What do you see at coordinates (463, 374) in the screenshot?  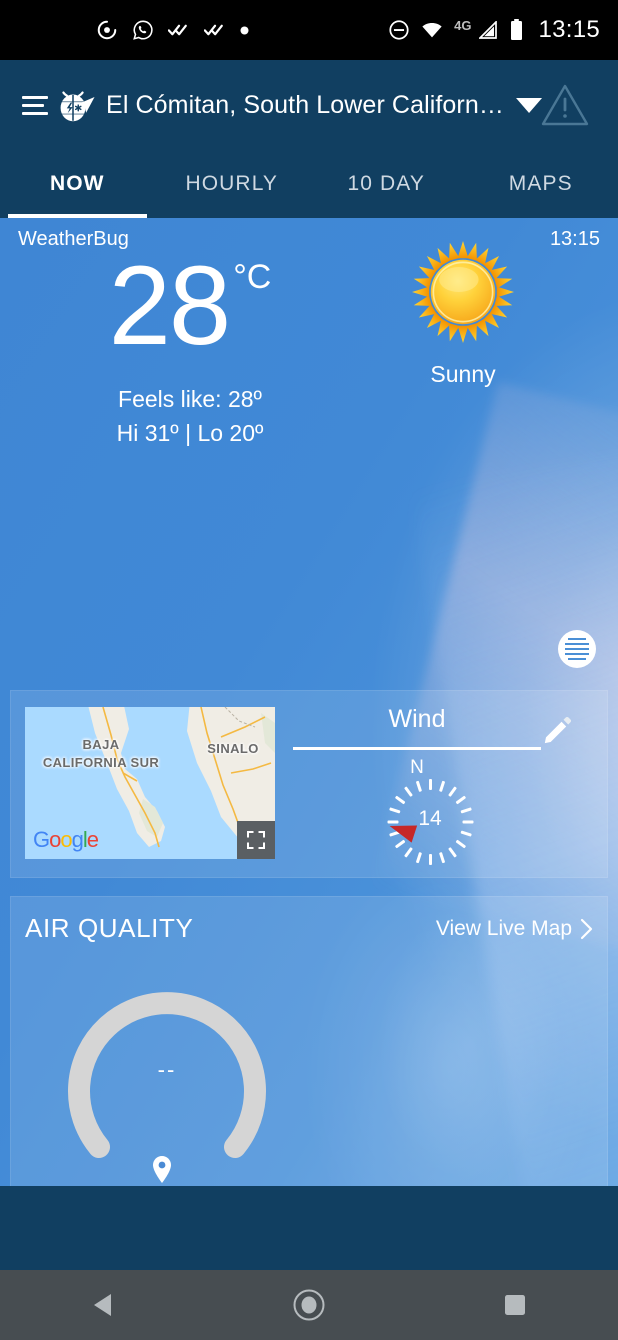 I see `condition-label: Sunny` at bounding box center [463, 374].